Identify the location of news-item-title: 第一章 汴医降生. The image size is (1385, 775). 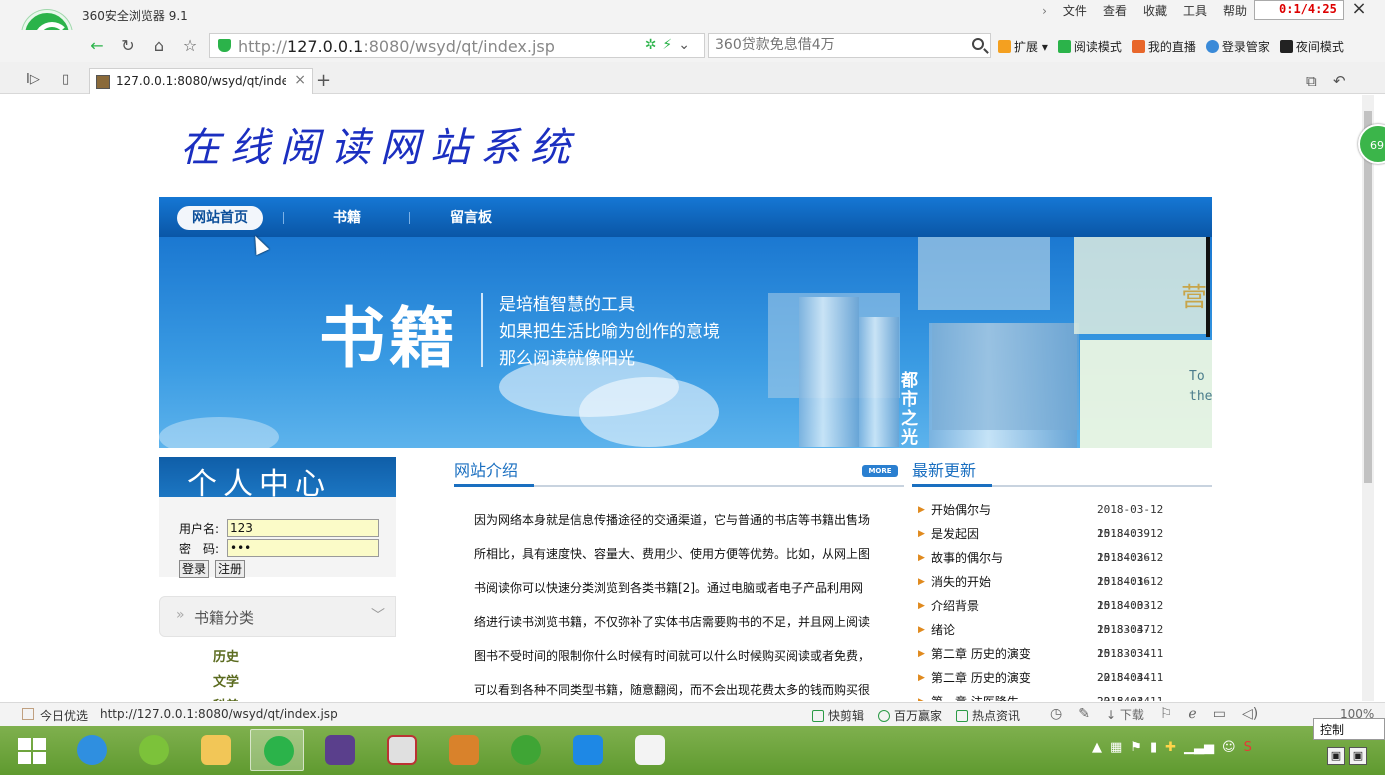
(975, 695).